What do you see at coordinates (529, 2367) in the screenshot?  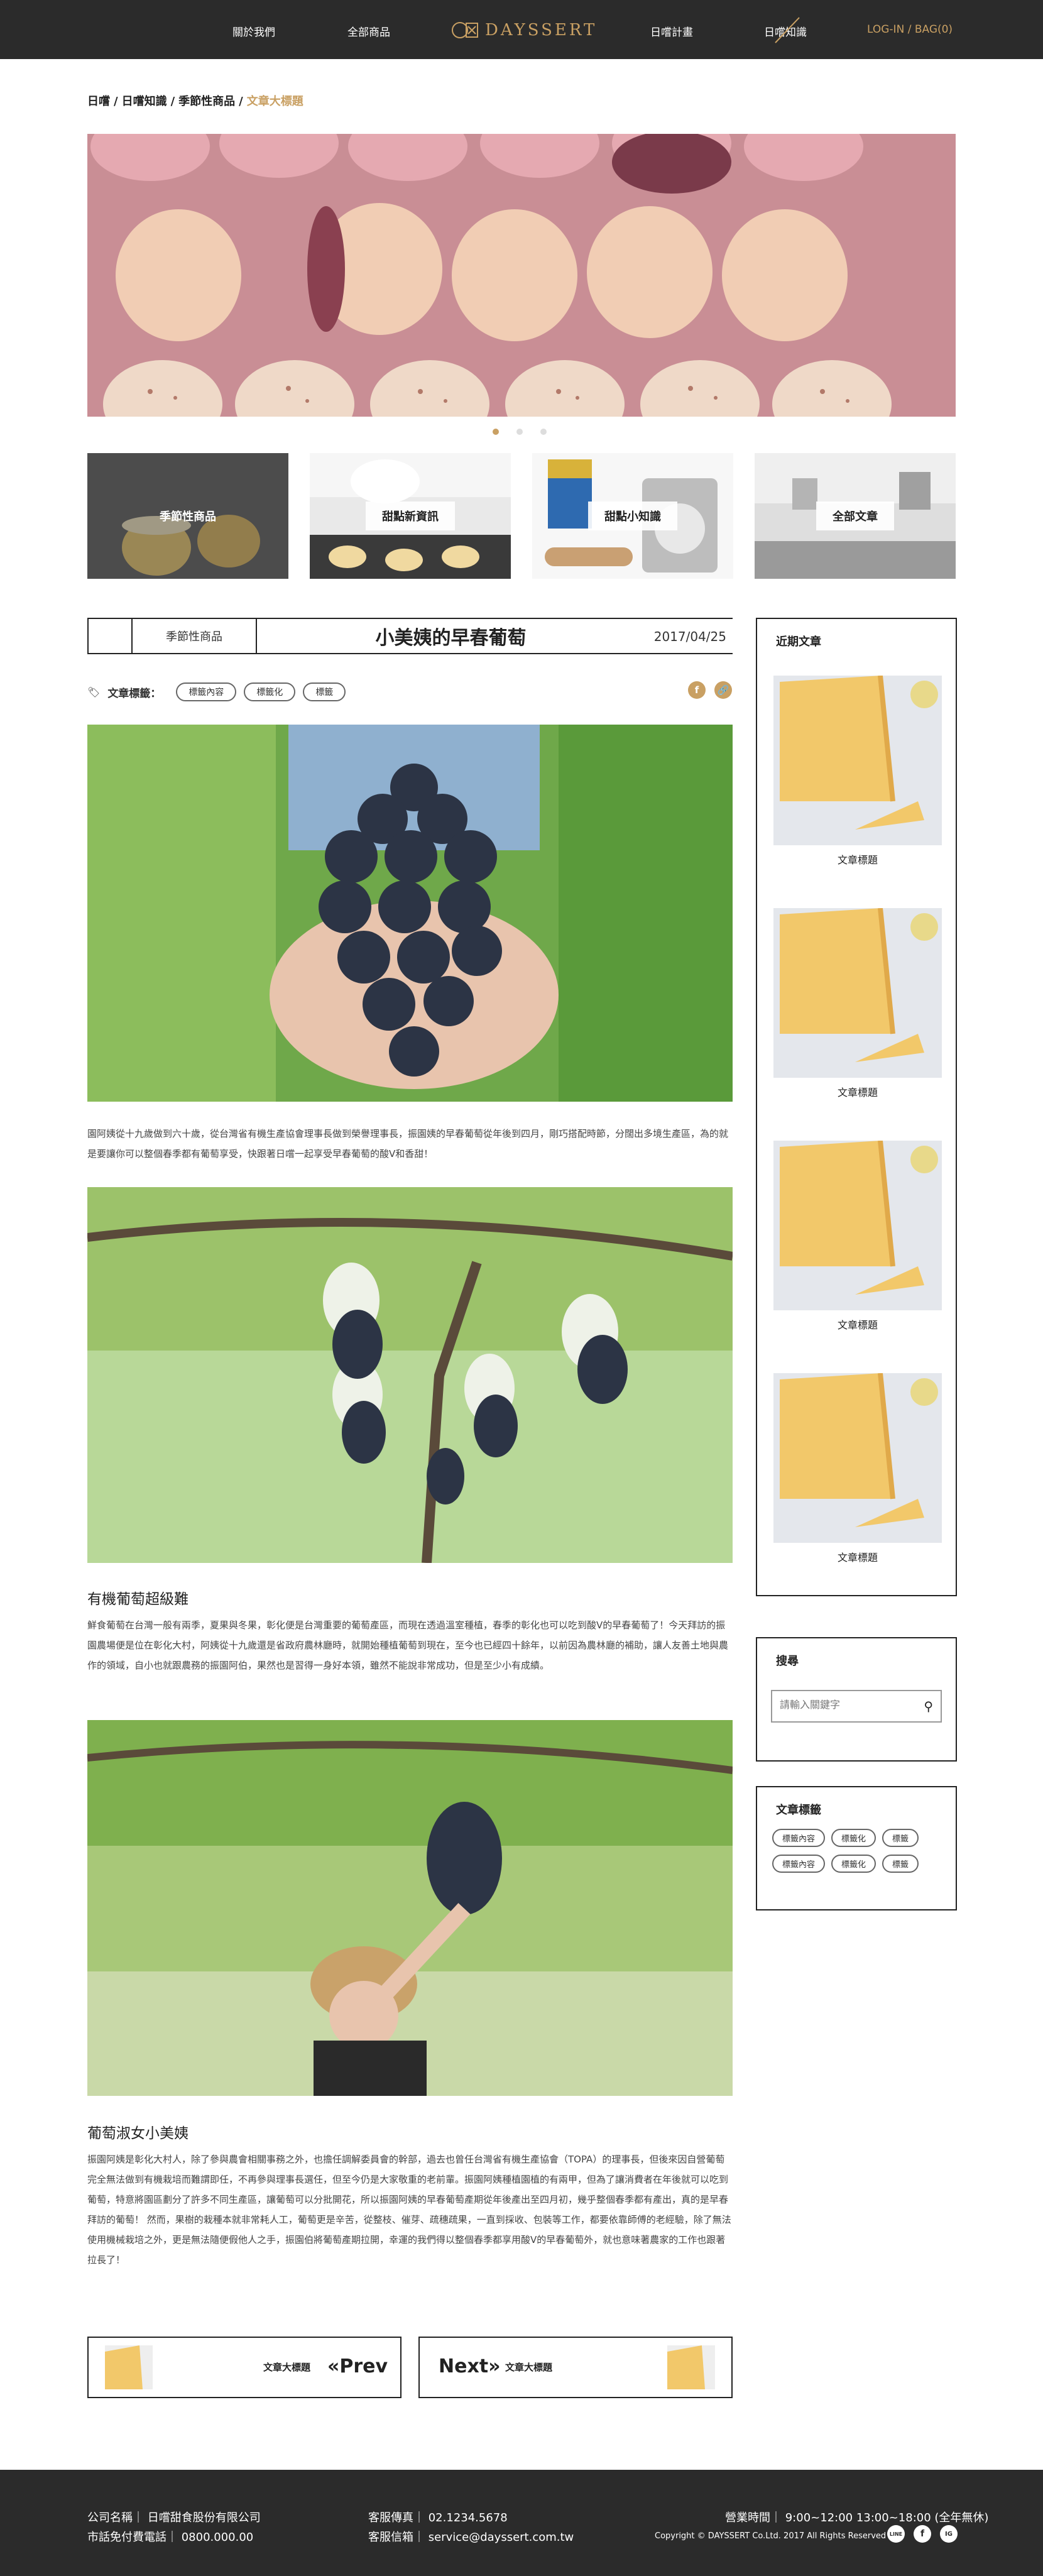 I see `next-title: 文章大標題` at bounding box center [529, 2367].